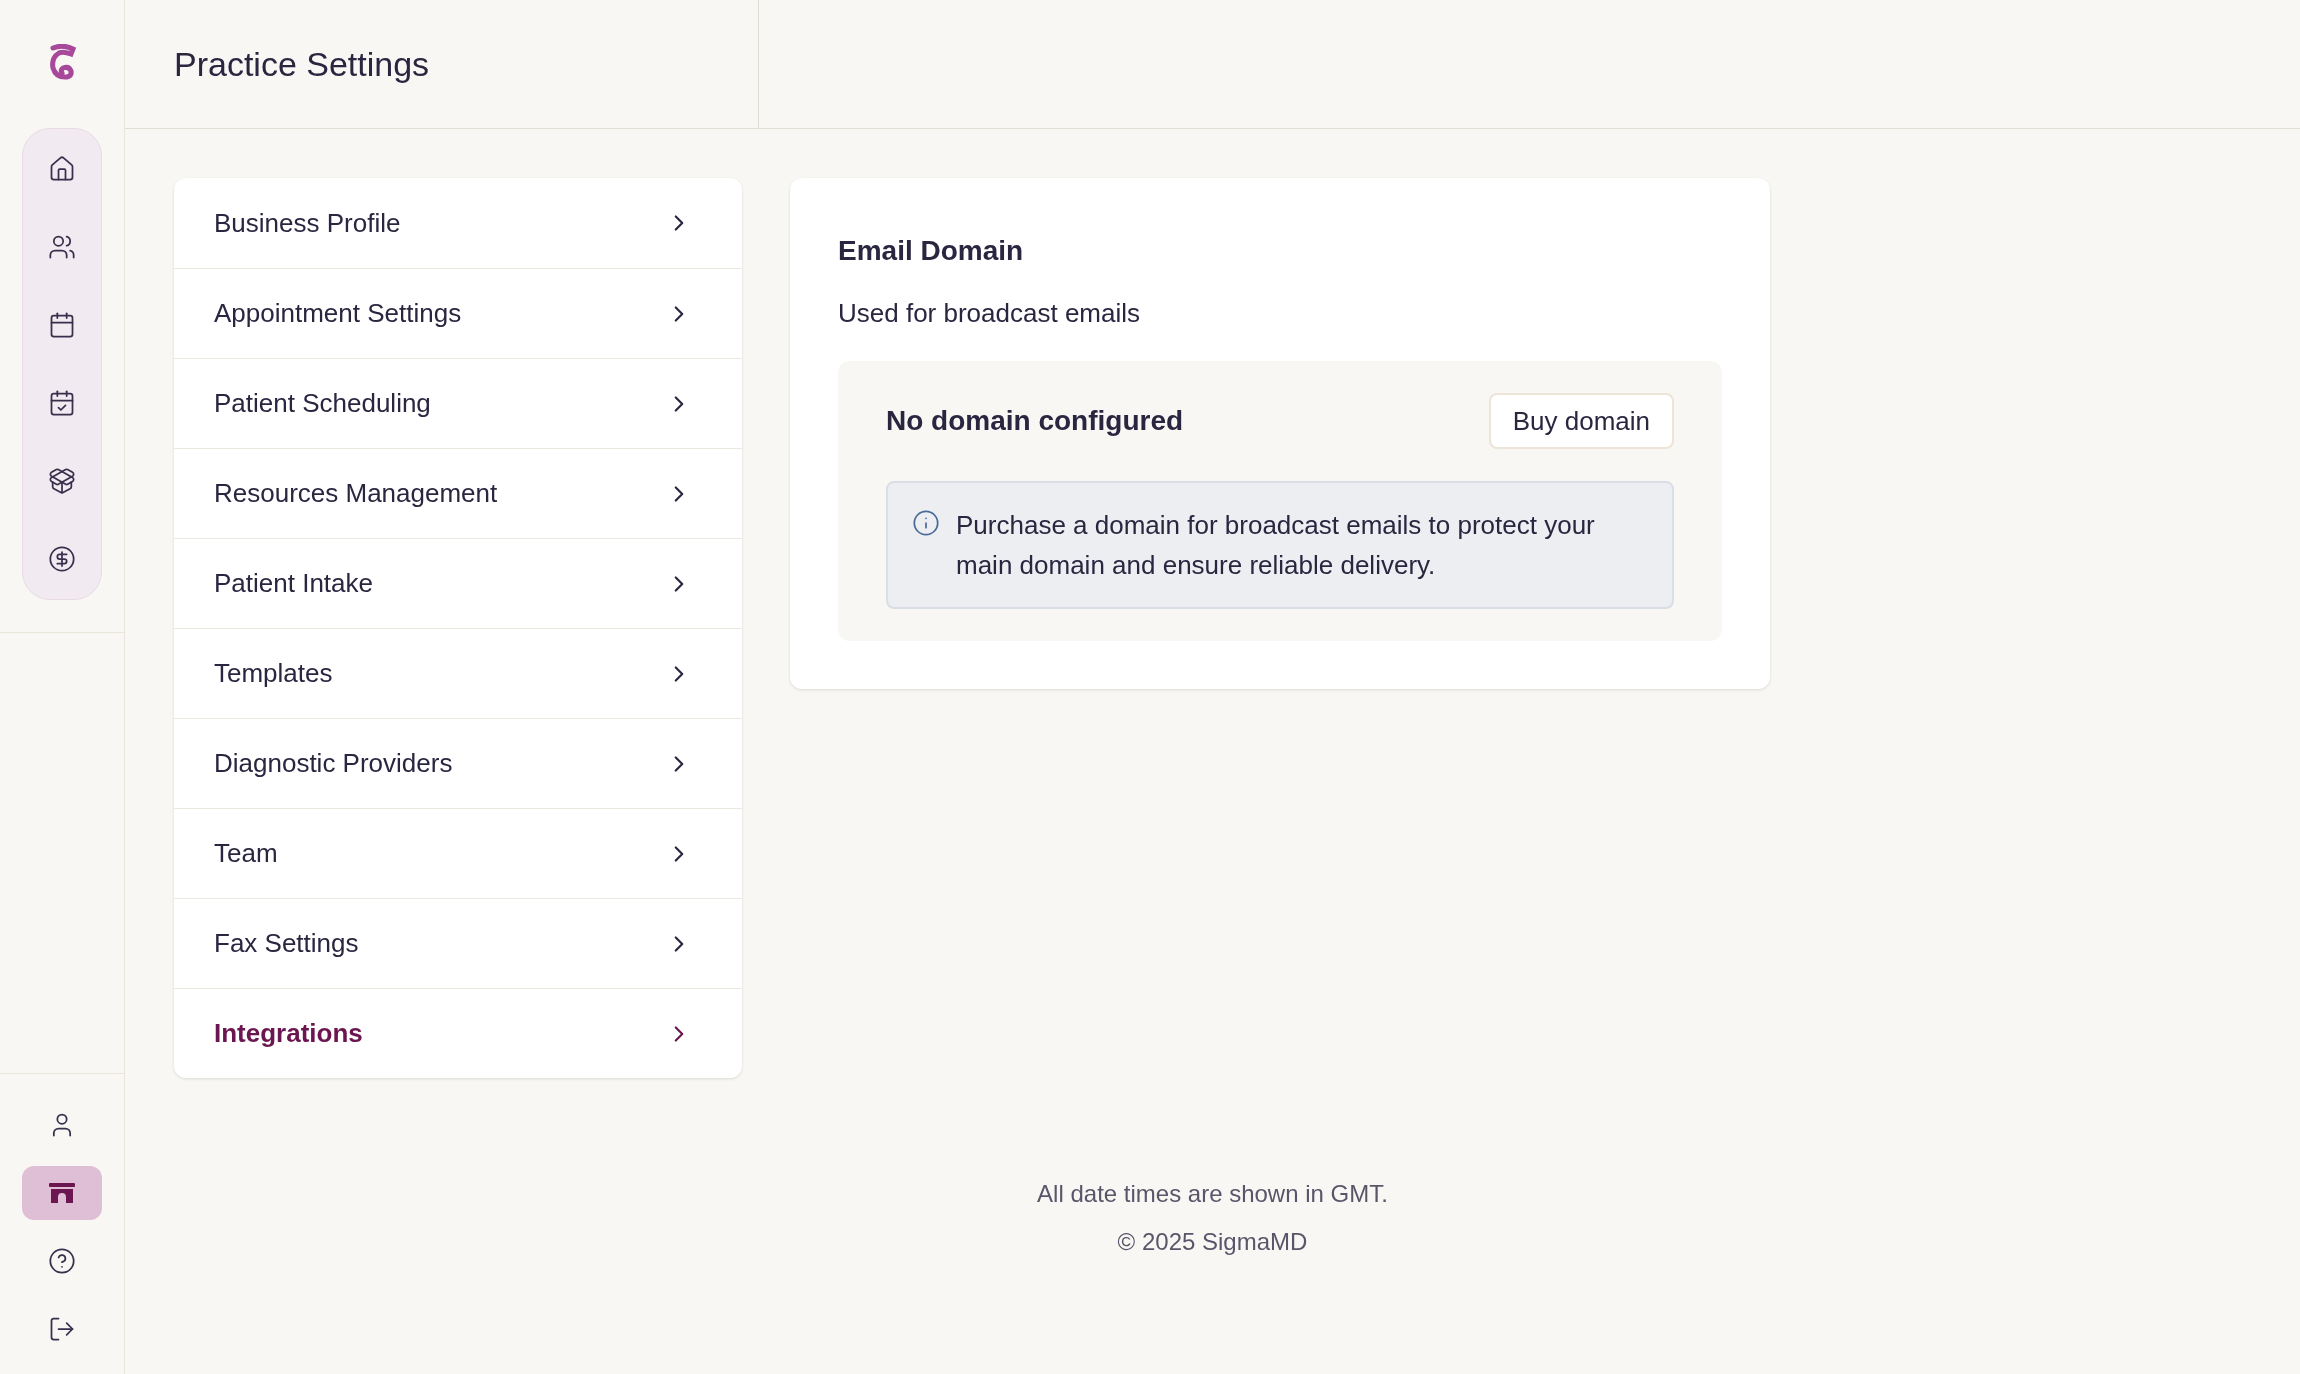 The width and height of the screenshot is (2300, 1374). Describe the element at coordinates (458, 673) in the screenshot. I see `settings-menu-item: Templates` at that location.